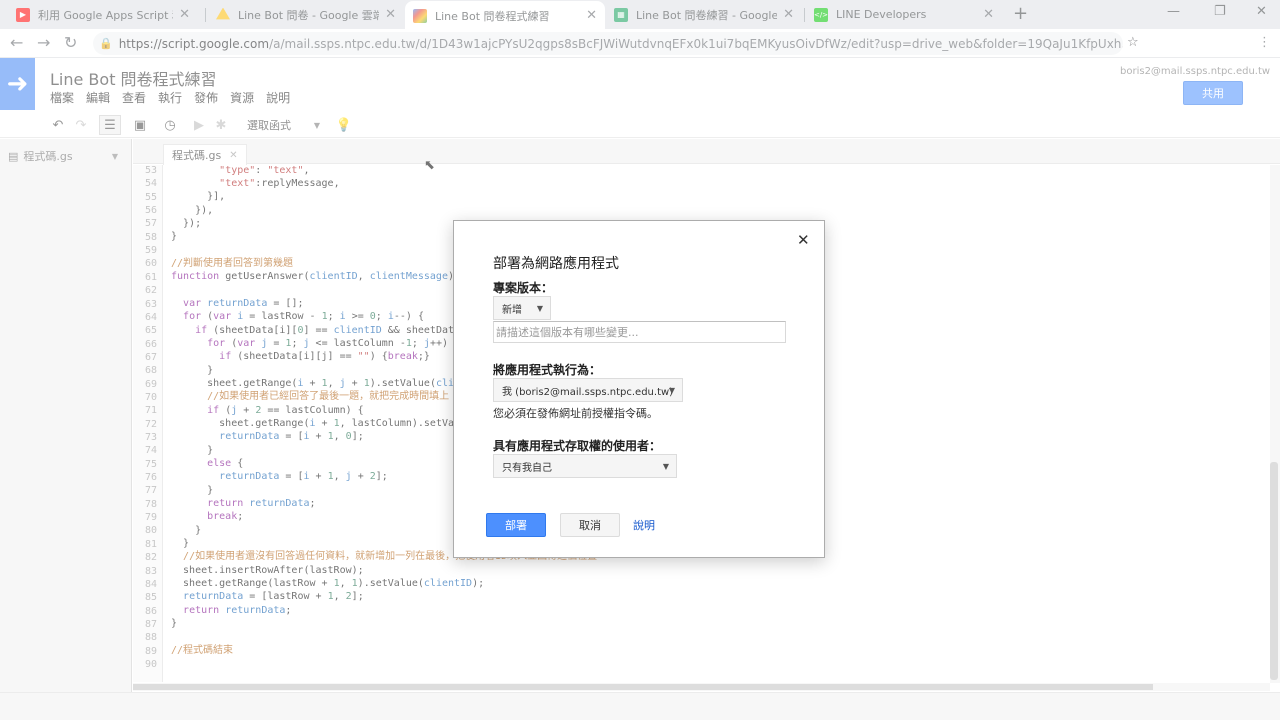 The image size is (1280, 720). What do you see at coordinates (516, 525) in the screenshot?
I see `deploy-button: 部署` at bounding box center [516, 525].